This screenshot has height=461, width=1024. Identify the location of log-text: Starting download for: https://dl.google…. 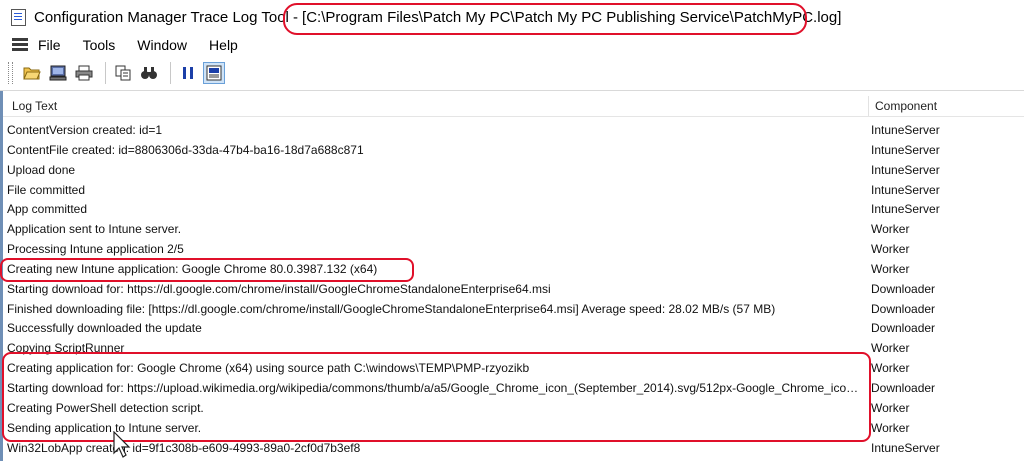
(279, 288).